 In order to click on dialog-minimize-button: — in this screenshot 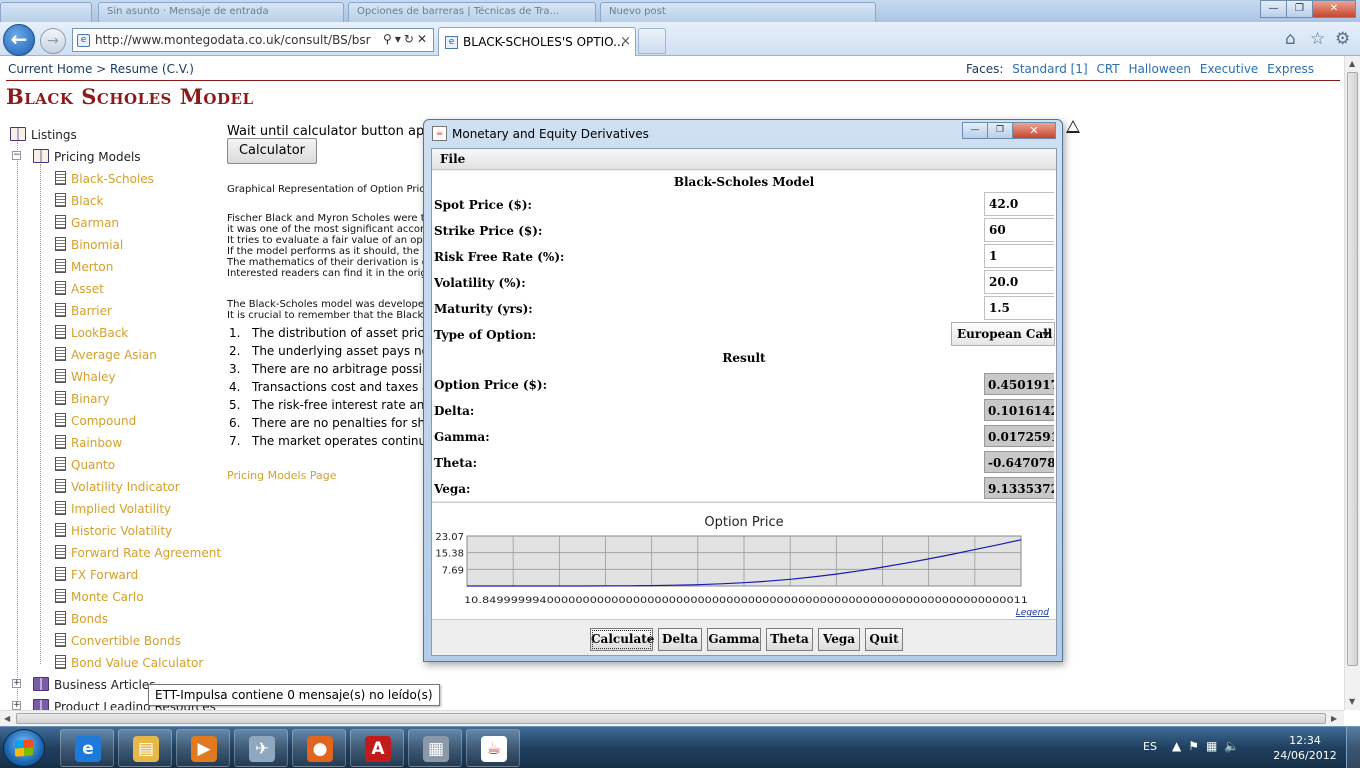, I will do `click(975, 130)`.